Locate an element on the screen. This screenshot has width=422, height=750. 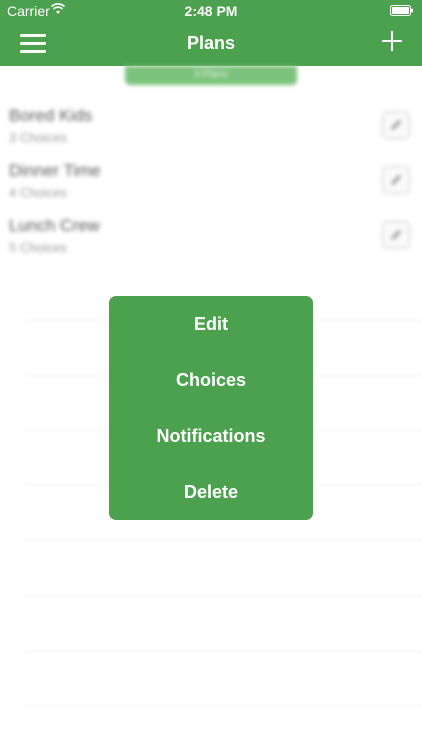
navigation-bar: Plans is located at coordinates (211, 44).